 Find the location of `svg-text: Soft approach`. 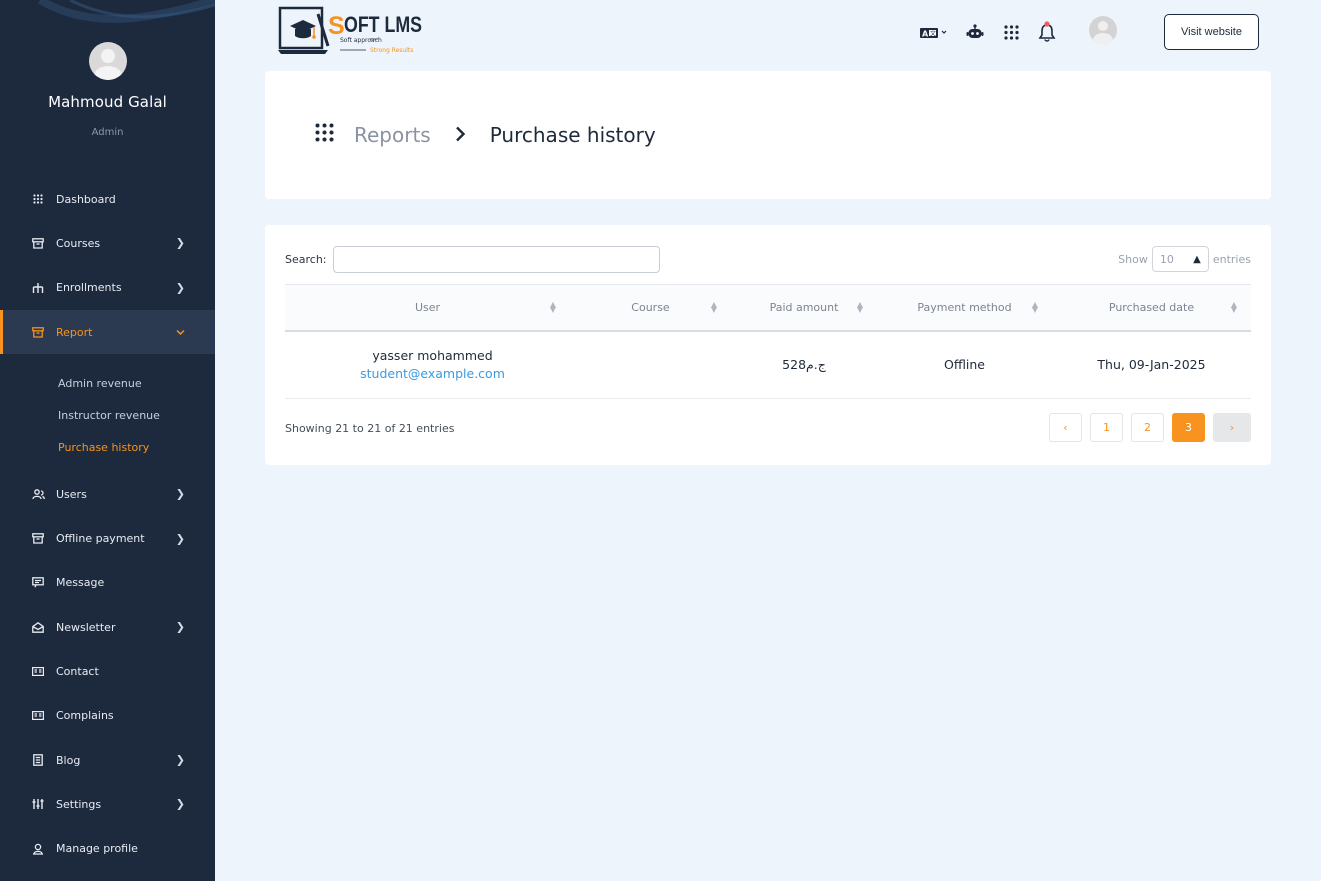

svg-text: Soft approach is located at coordinates (361, 40).